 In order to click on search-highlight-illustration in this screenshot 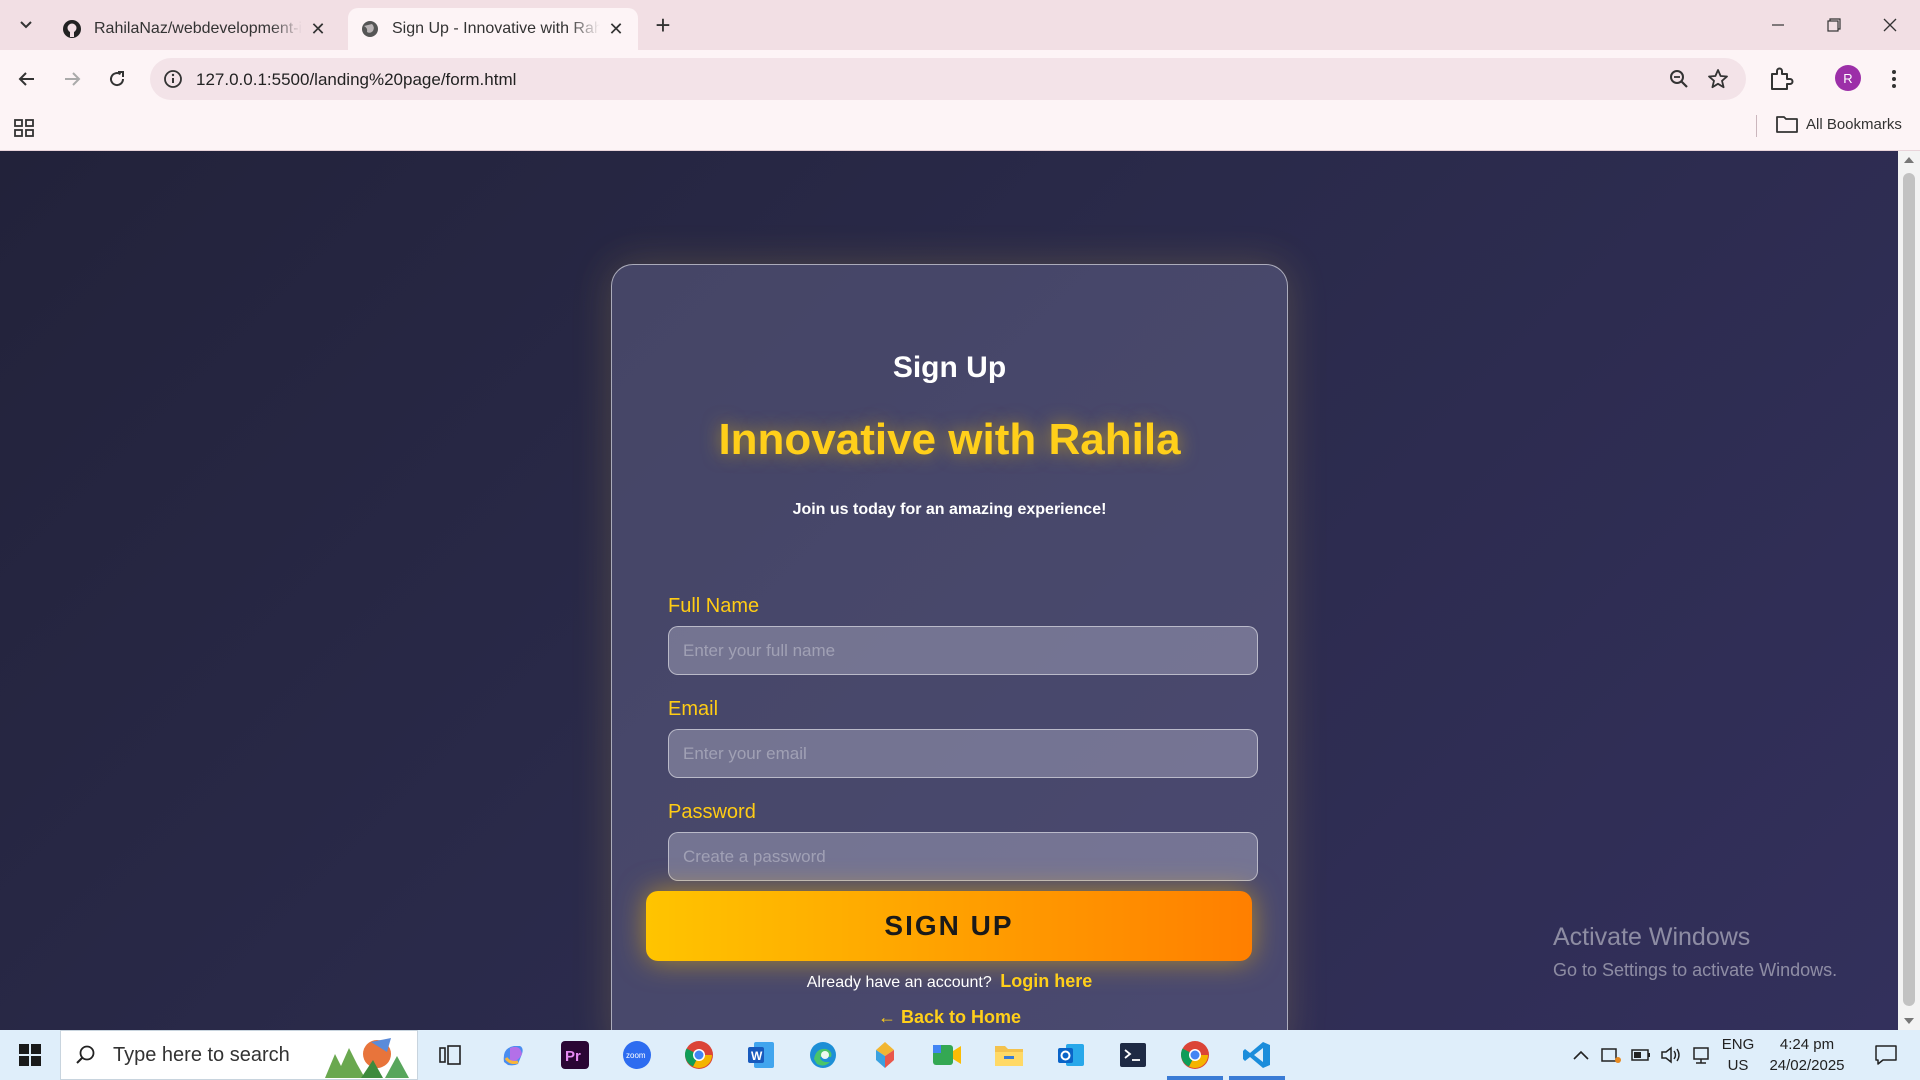, I will do `click(367, 1058)`.